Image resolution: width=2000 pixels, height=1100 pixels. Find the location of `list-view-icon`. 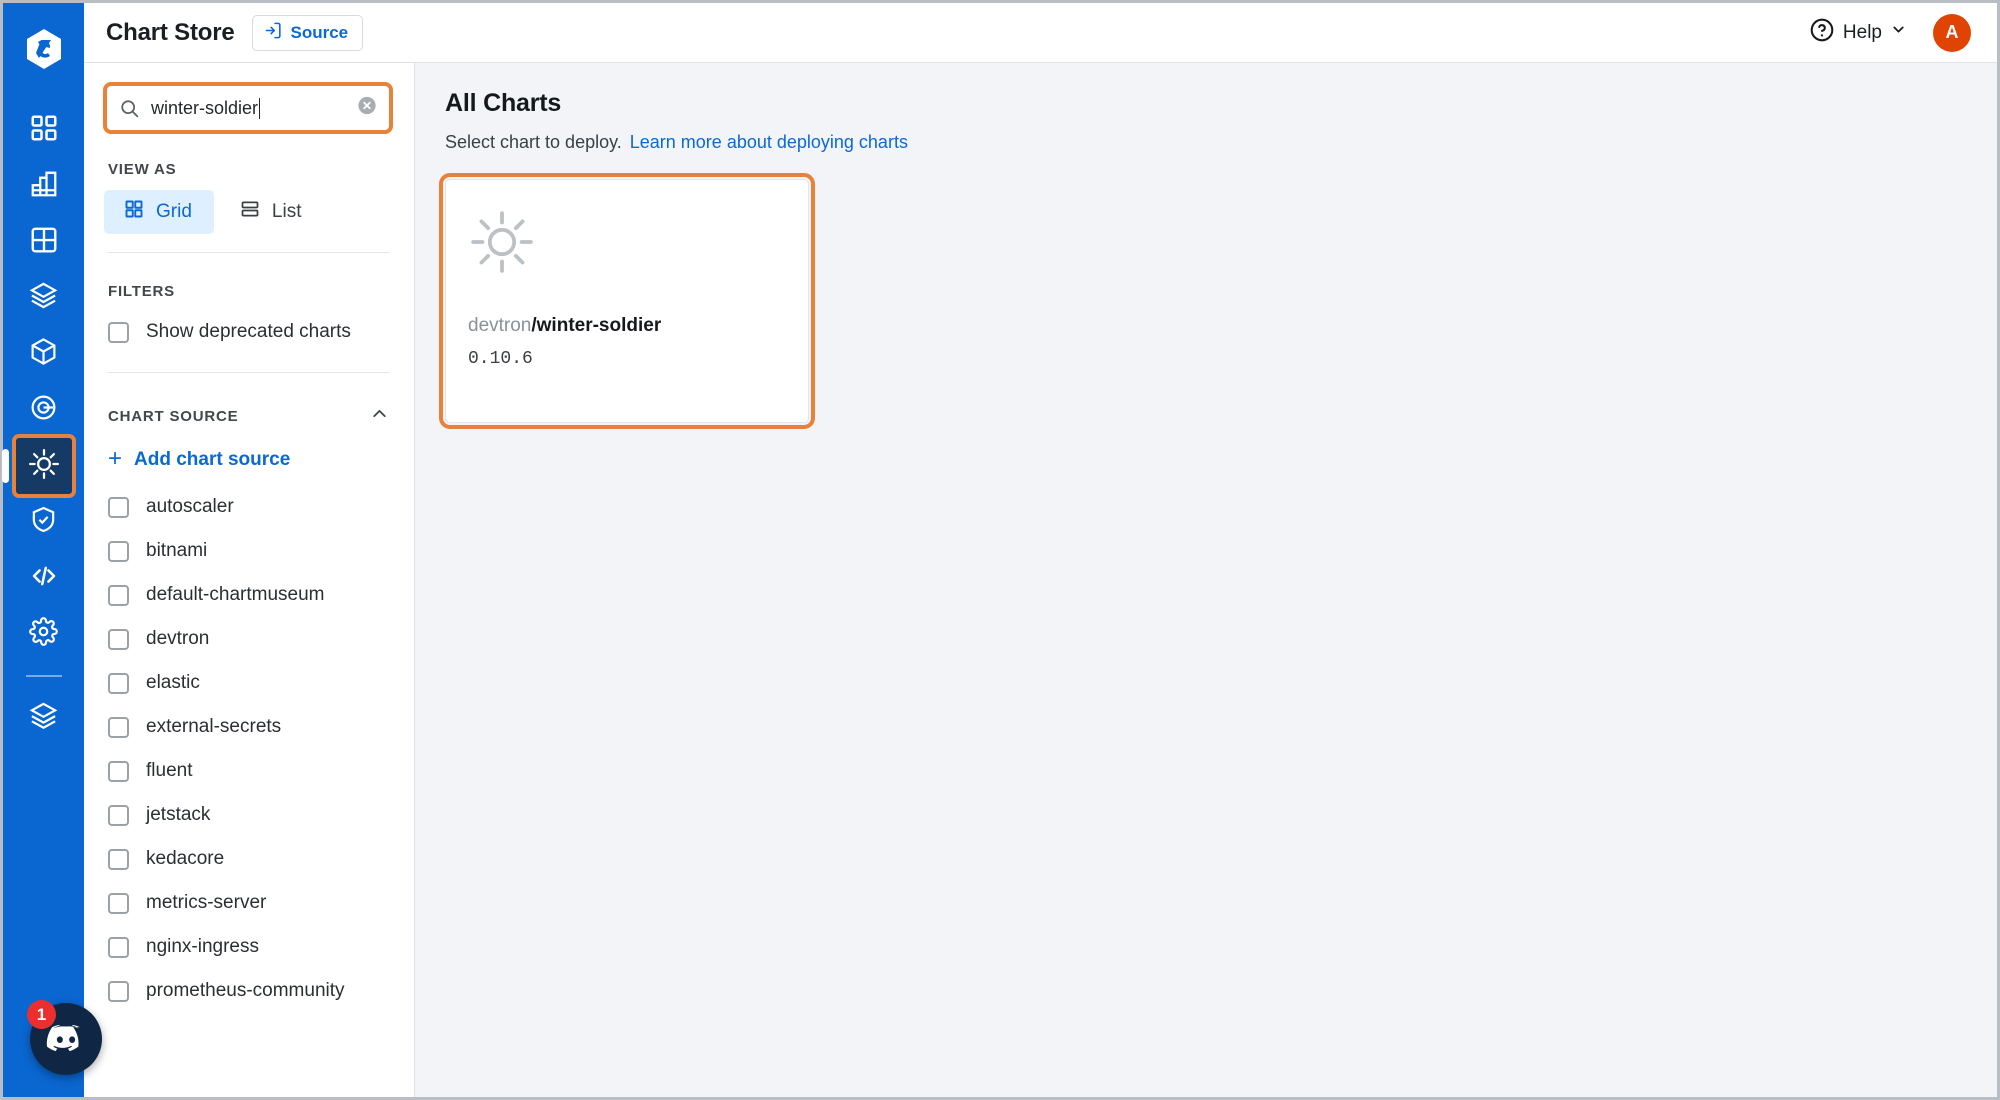

list-view-icon is located at coordinates (250, 212).